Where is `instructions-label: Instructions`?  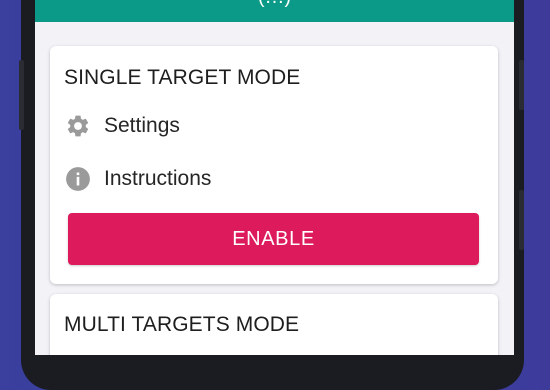
instructions-label: Instructions is located at coordinates (158, 178).